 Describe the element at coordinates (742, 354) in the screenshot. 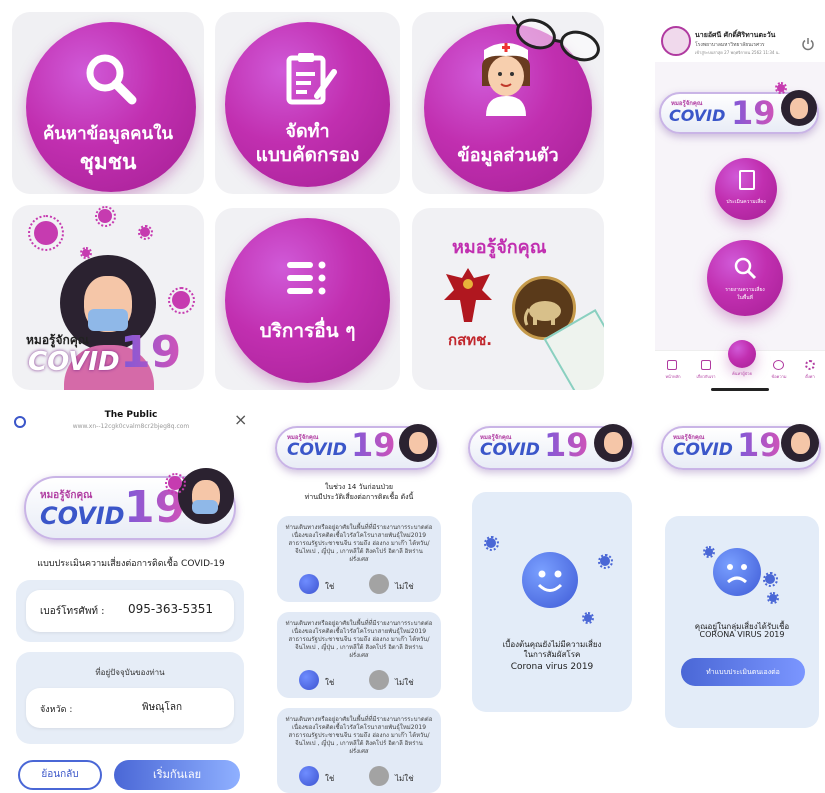

I see `search-patient-button` at that location.